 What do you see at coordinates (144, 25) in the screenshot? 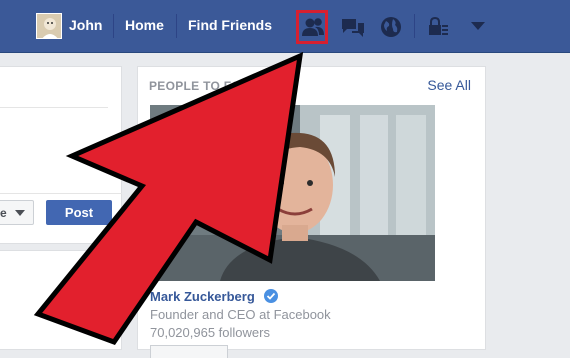
I see `home-link: Home` at bounding box center [144, 25].